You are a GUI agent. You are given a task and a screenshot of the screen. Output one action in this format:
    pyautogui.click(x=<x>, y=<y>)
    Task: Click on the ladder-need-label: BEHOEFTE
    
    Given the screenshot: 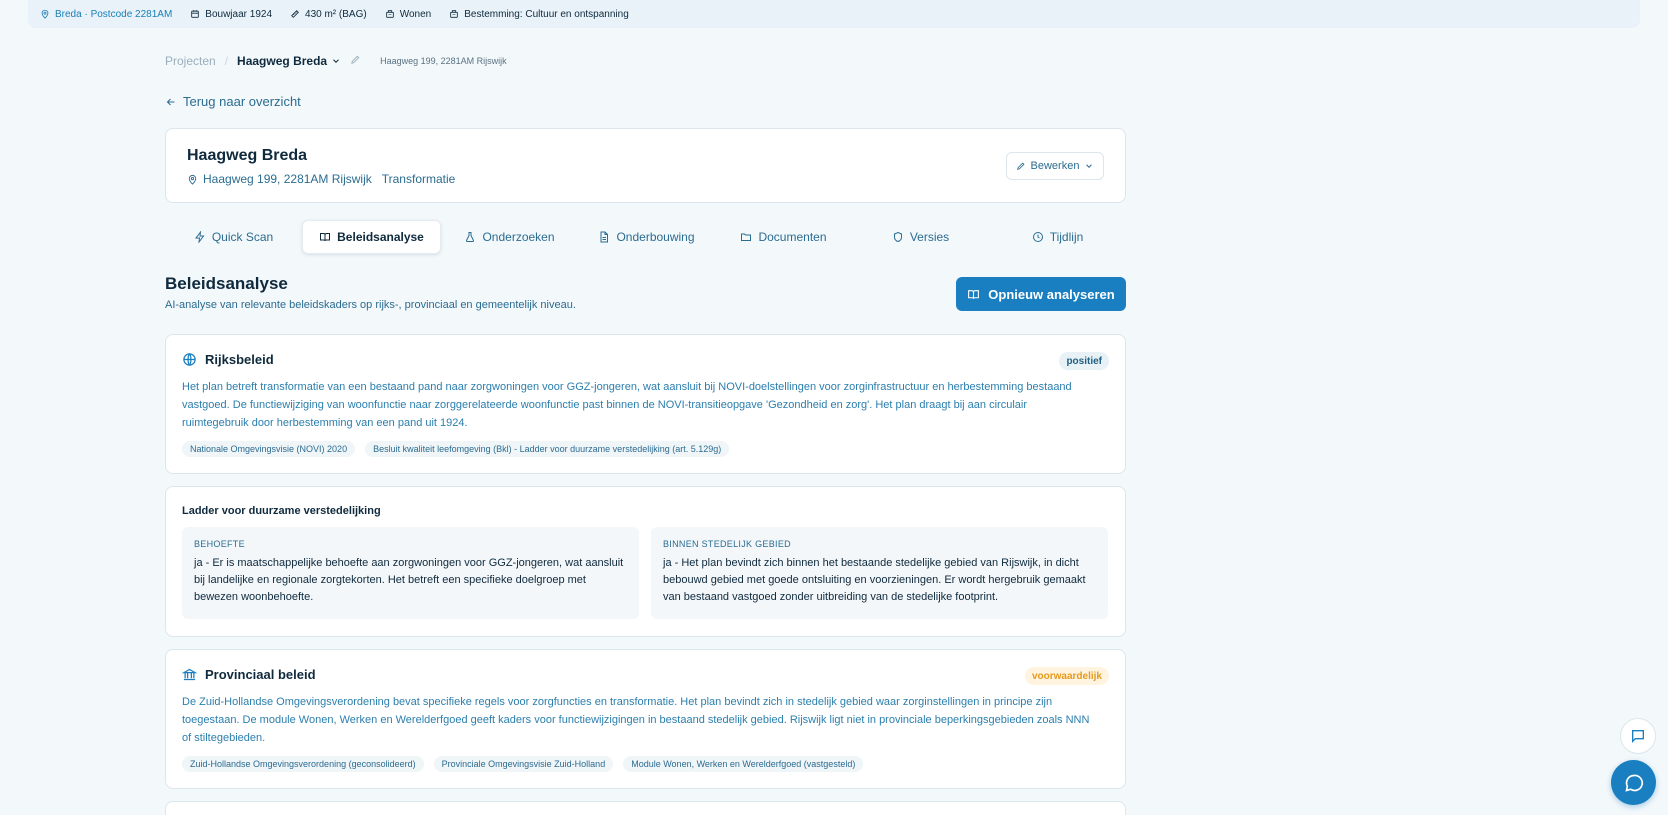 What is the action you would take?
    pyautogui.click(x=219, y=544)
    